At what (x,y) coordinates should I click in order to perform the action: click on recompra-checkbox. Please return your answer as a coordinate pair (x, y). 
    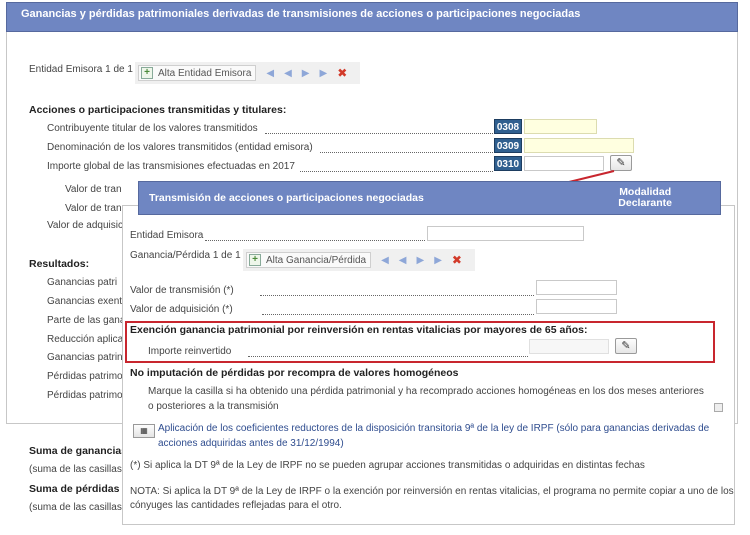
    Looking at the image, I should click on (718, 407).